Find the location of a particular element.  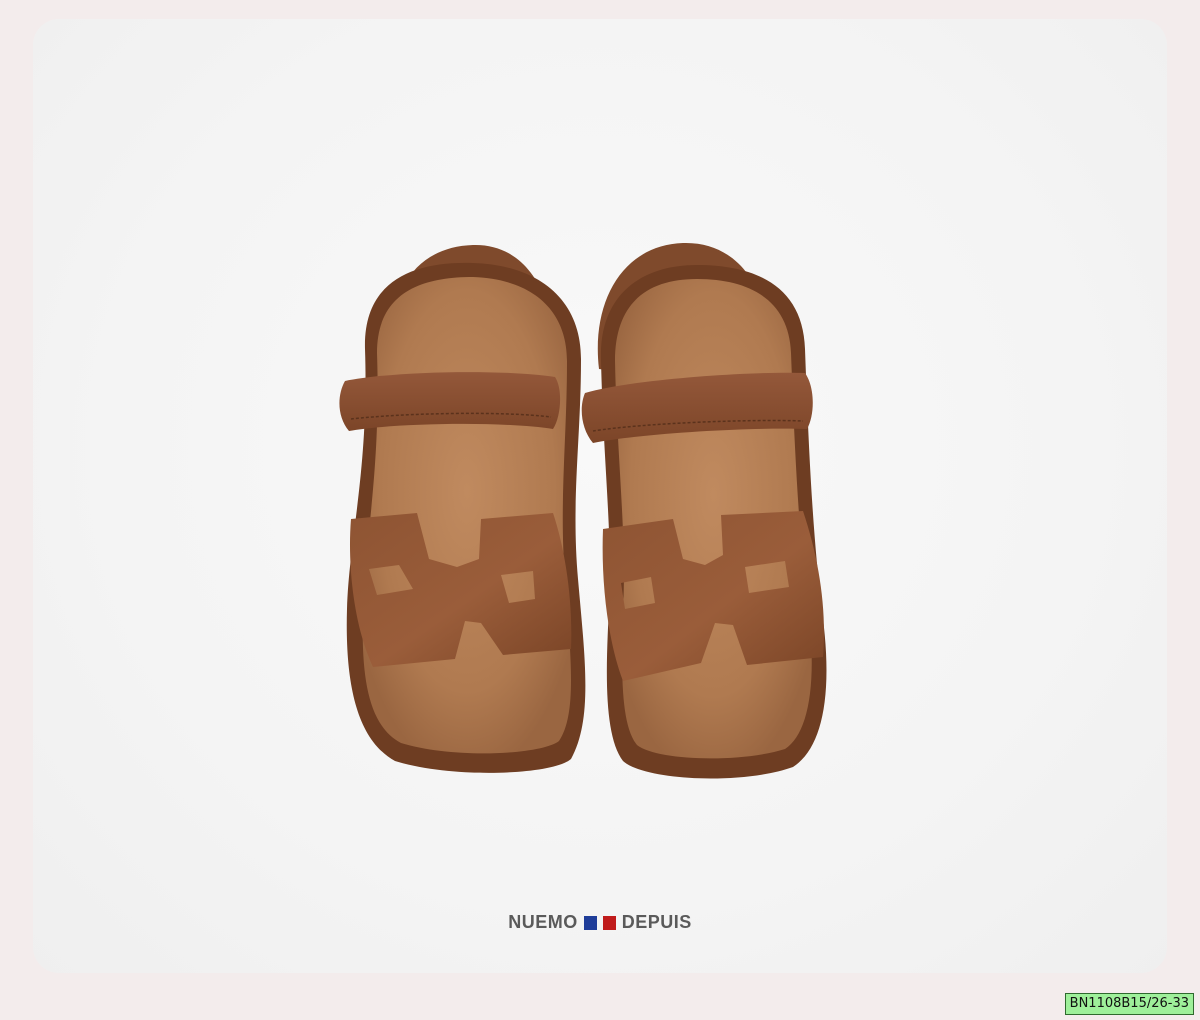

brand-logo: NUEMO DEPUIS is located at coordinates (600, 922).